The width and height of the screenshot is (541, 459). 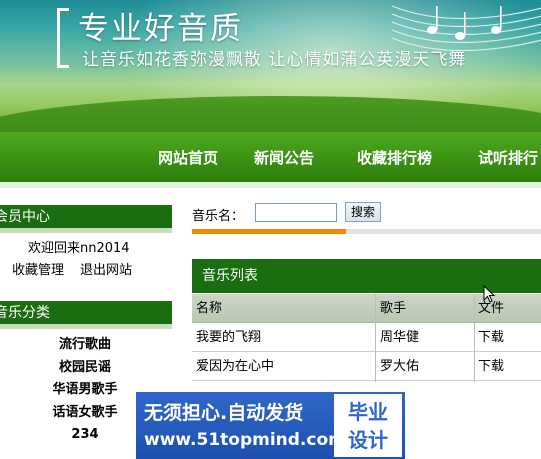 I want to click on nav-listen-ranking: 试听排行, so click(x=508, y=157).